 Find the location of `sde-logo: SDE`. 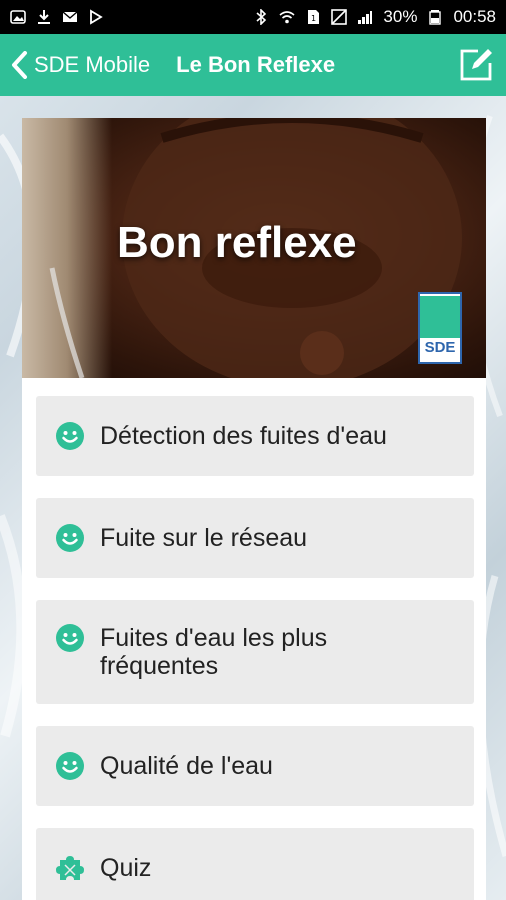

sde-logo: SDE is located at coordinates (440, 328).